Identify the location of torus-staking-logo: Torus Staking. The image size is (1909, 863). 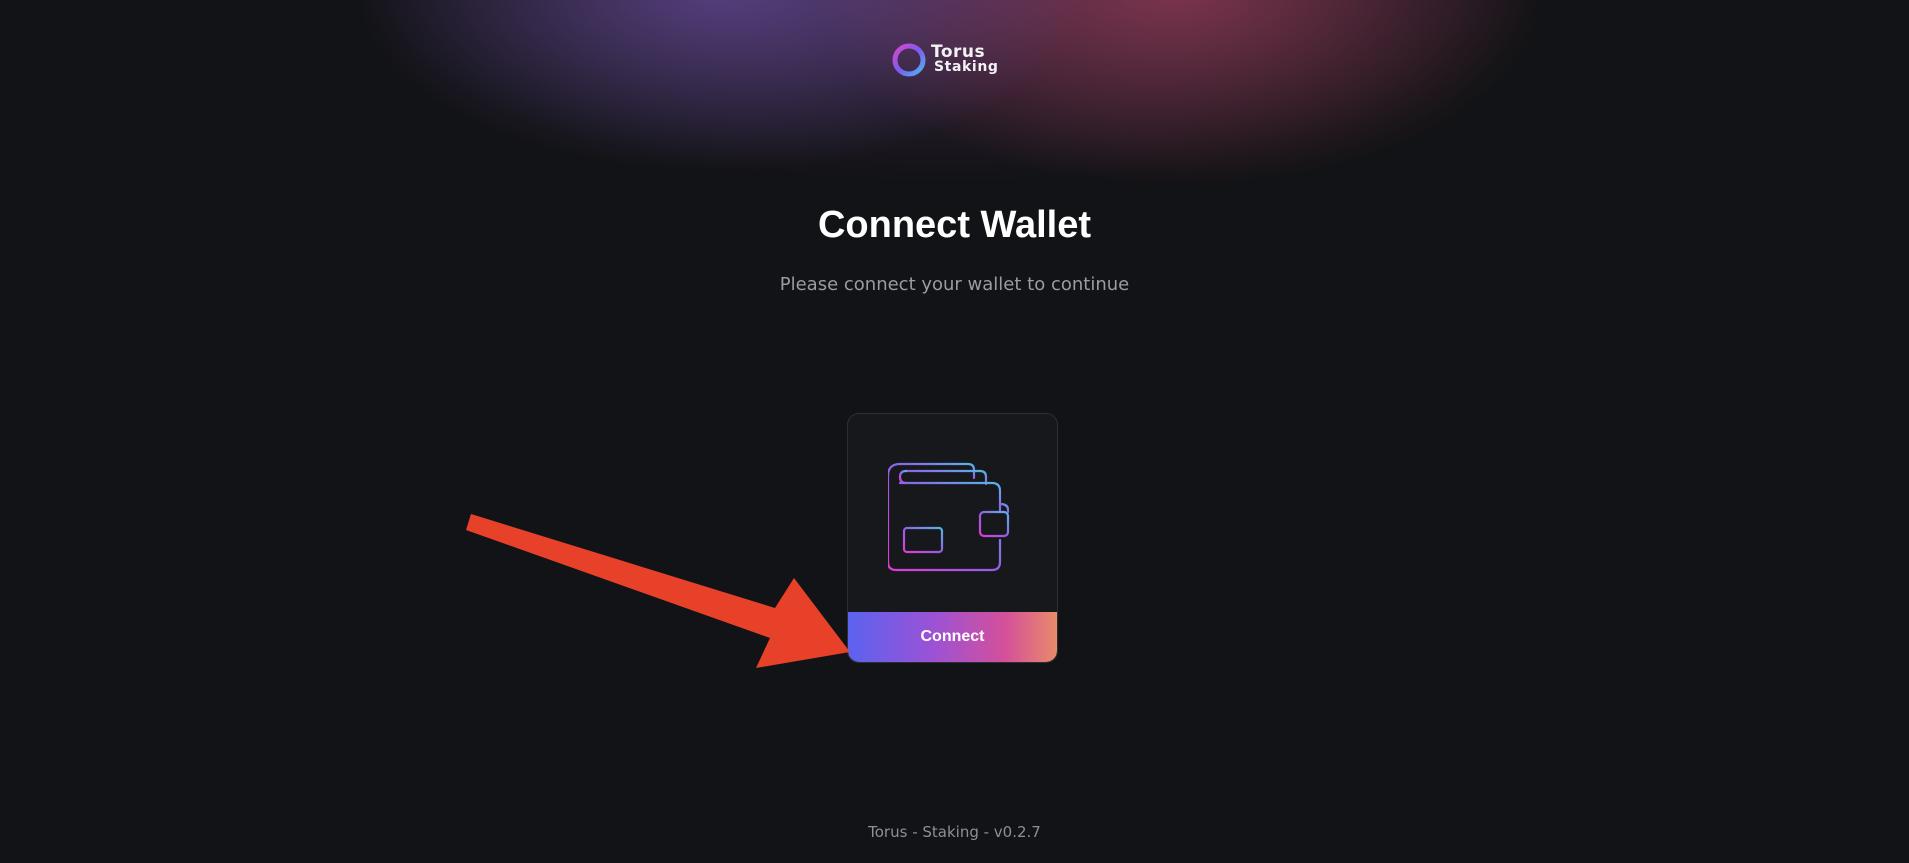
(945, 60).